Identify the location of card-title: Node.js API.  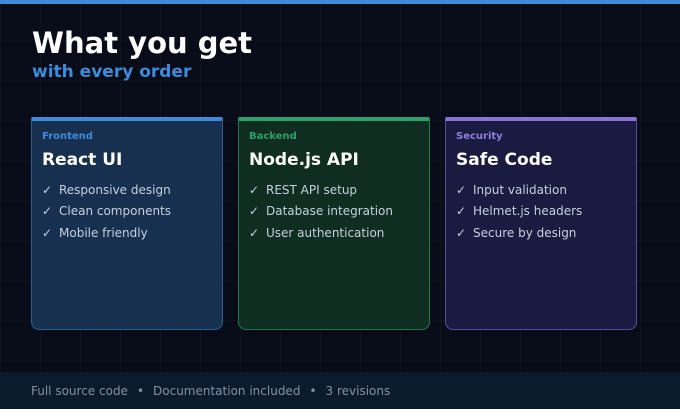
(304, 160).